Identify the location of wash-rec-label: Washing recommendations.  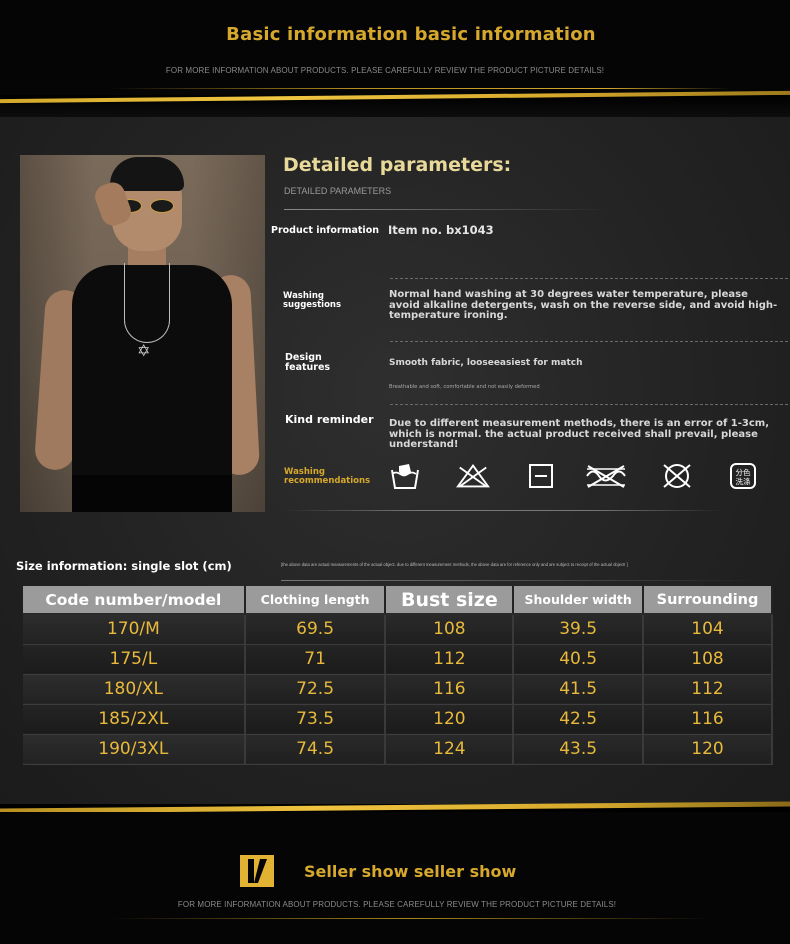
(327, 476).